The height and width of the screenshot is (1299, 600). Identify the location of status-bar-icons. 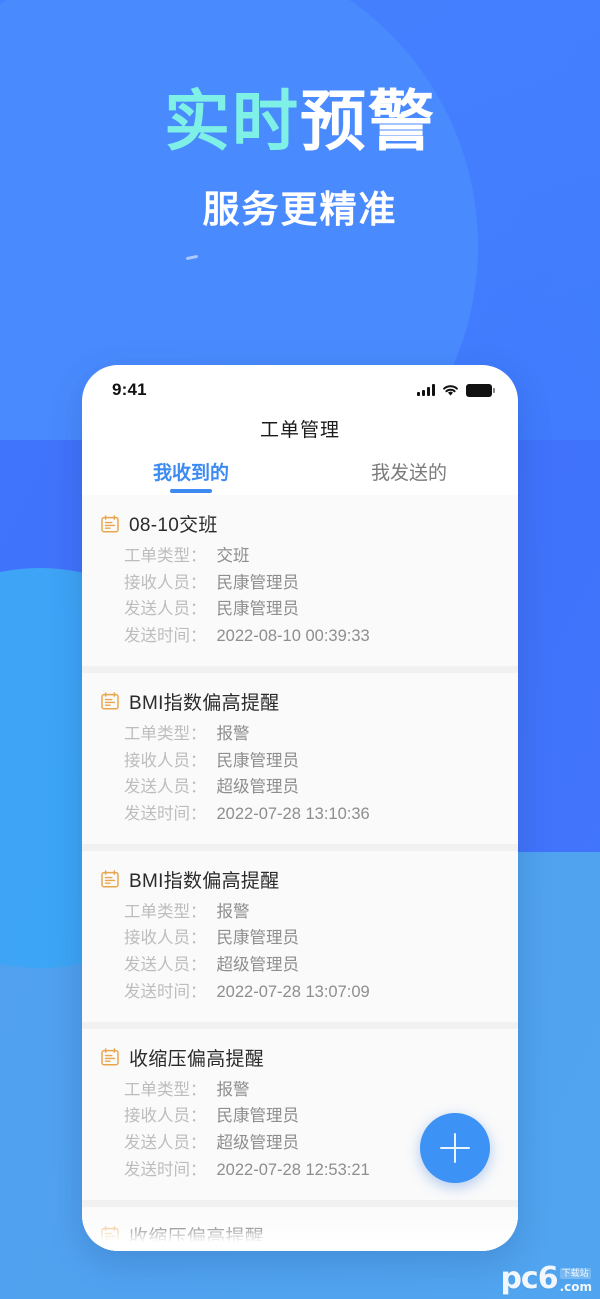
(456, 390).